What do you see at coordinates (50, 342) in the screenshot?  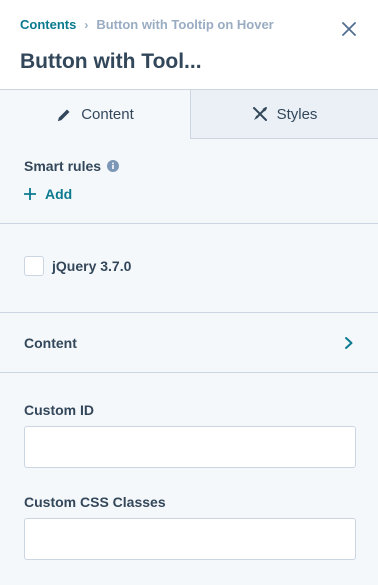 I see `content-accordion-label: Content` at bounding box center [50, 342].